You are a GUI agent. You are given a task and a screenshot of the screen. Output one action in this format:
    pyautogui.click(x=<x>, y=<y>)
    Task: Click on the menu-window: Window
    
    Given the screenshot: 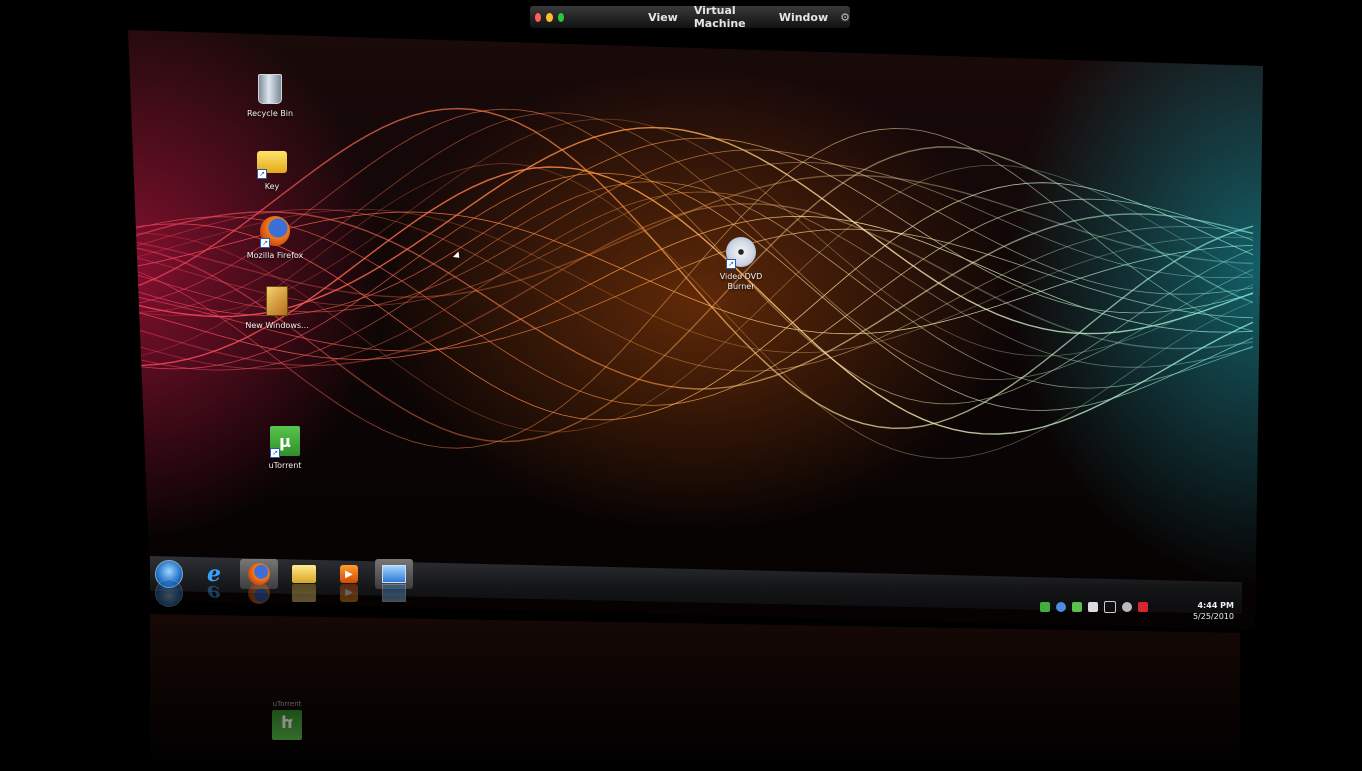 What is the action you would take?
    pyautogui.click(x=803, y=17)
    